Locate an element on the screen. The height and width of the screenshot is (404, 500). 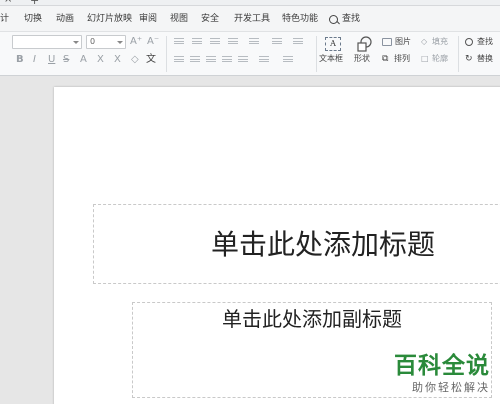
align-text-icon is located at coordinates (264, 60).